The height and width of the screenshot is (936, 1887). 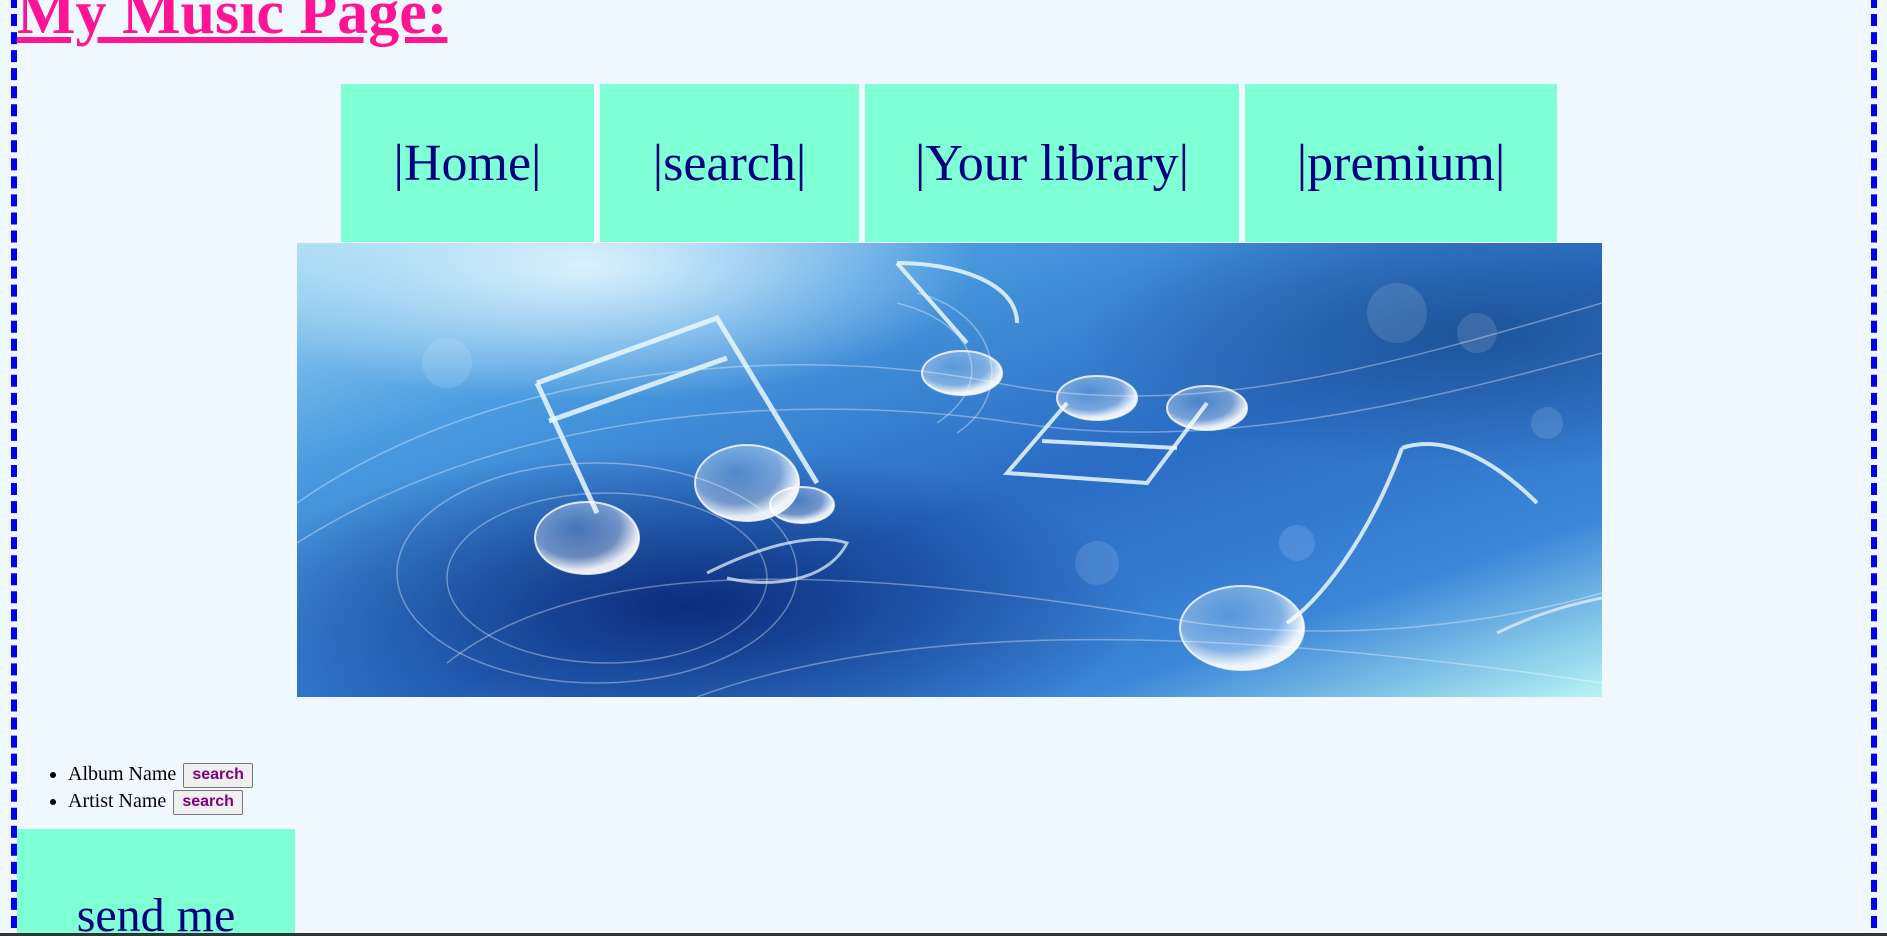 I want to click on page-title: My Music Page:, so click(x=232, y=23).